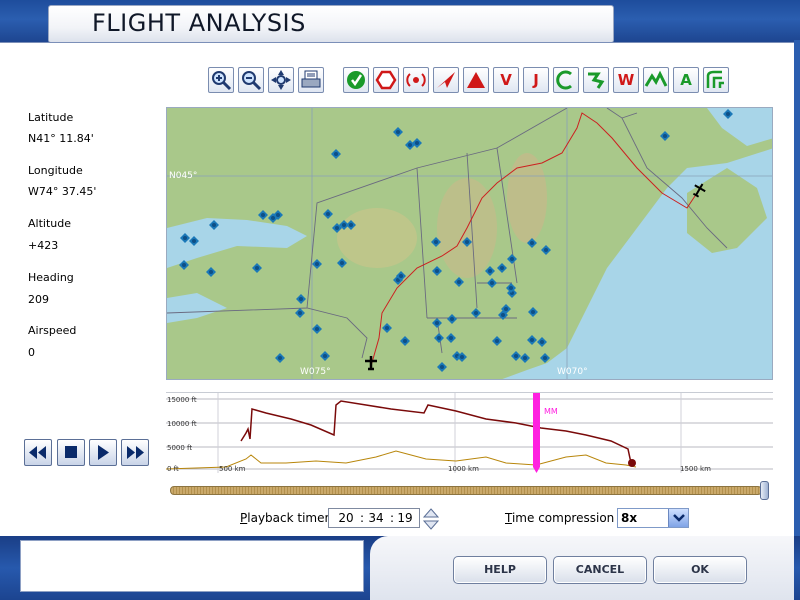 The width and height of the screenshot is (800, 600). What do you see at coordinates (182, 400) in the screenshot?
I see `profile-y-15000: 15000 ft` at bounding box center [182, 400].